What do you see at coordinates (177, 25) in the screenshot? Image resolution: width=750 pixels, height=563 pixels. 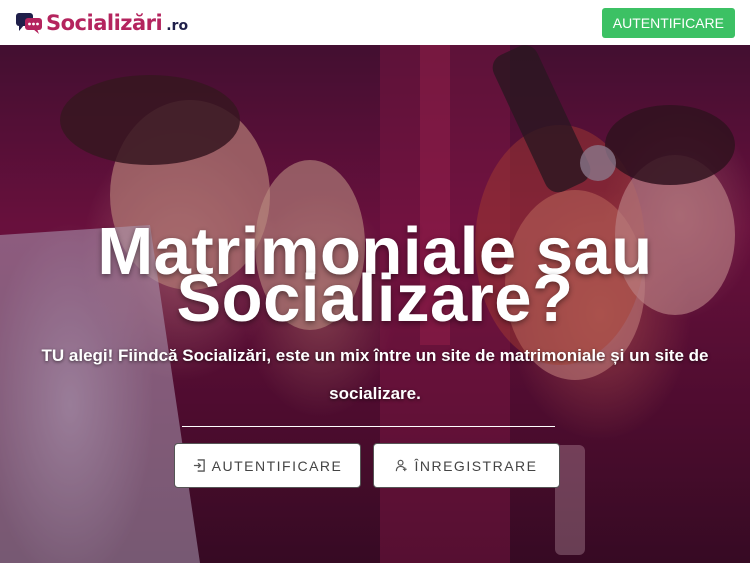 I see `logo-tld: .ro` at bounding box center [177, 25].